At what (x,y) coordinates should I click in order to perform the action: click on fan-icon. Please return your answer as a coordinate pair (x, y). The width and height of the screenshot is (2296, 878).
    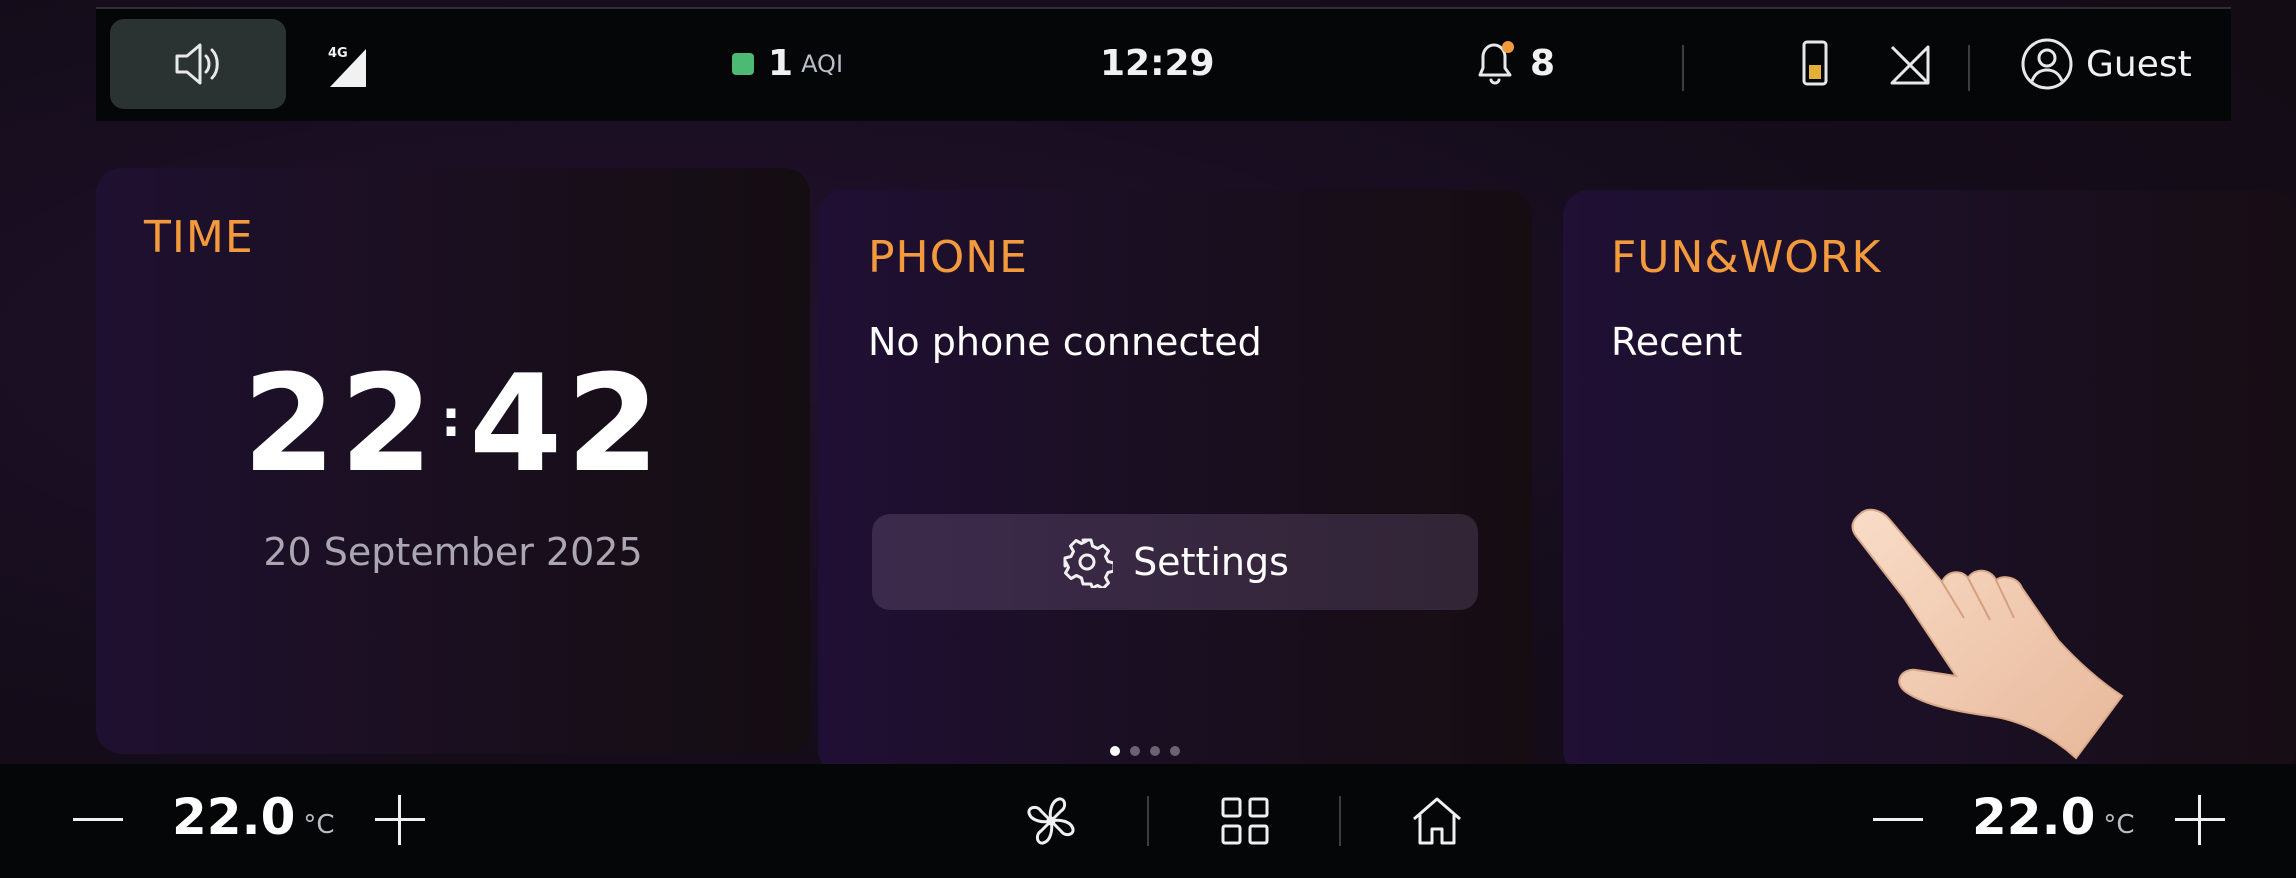
    Looking at the image, I should click on (1051, 821).